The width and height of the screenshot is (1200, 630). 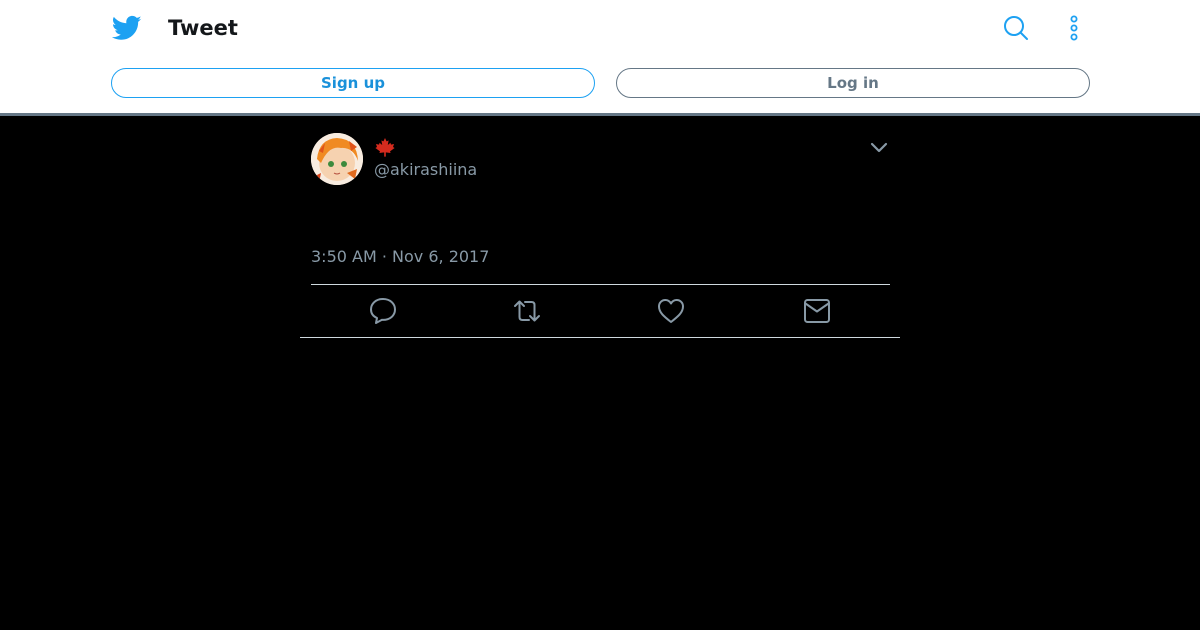 I want to click on more-vertical-icon, so click(x=1074, y=28).